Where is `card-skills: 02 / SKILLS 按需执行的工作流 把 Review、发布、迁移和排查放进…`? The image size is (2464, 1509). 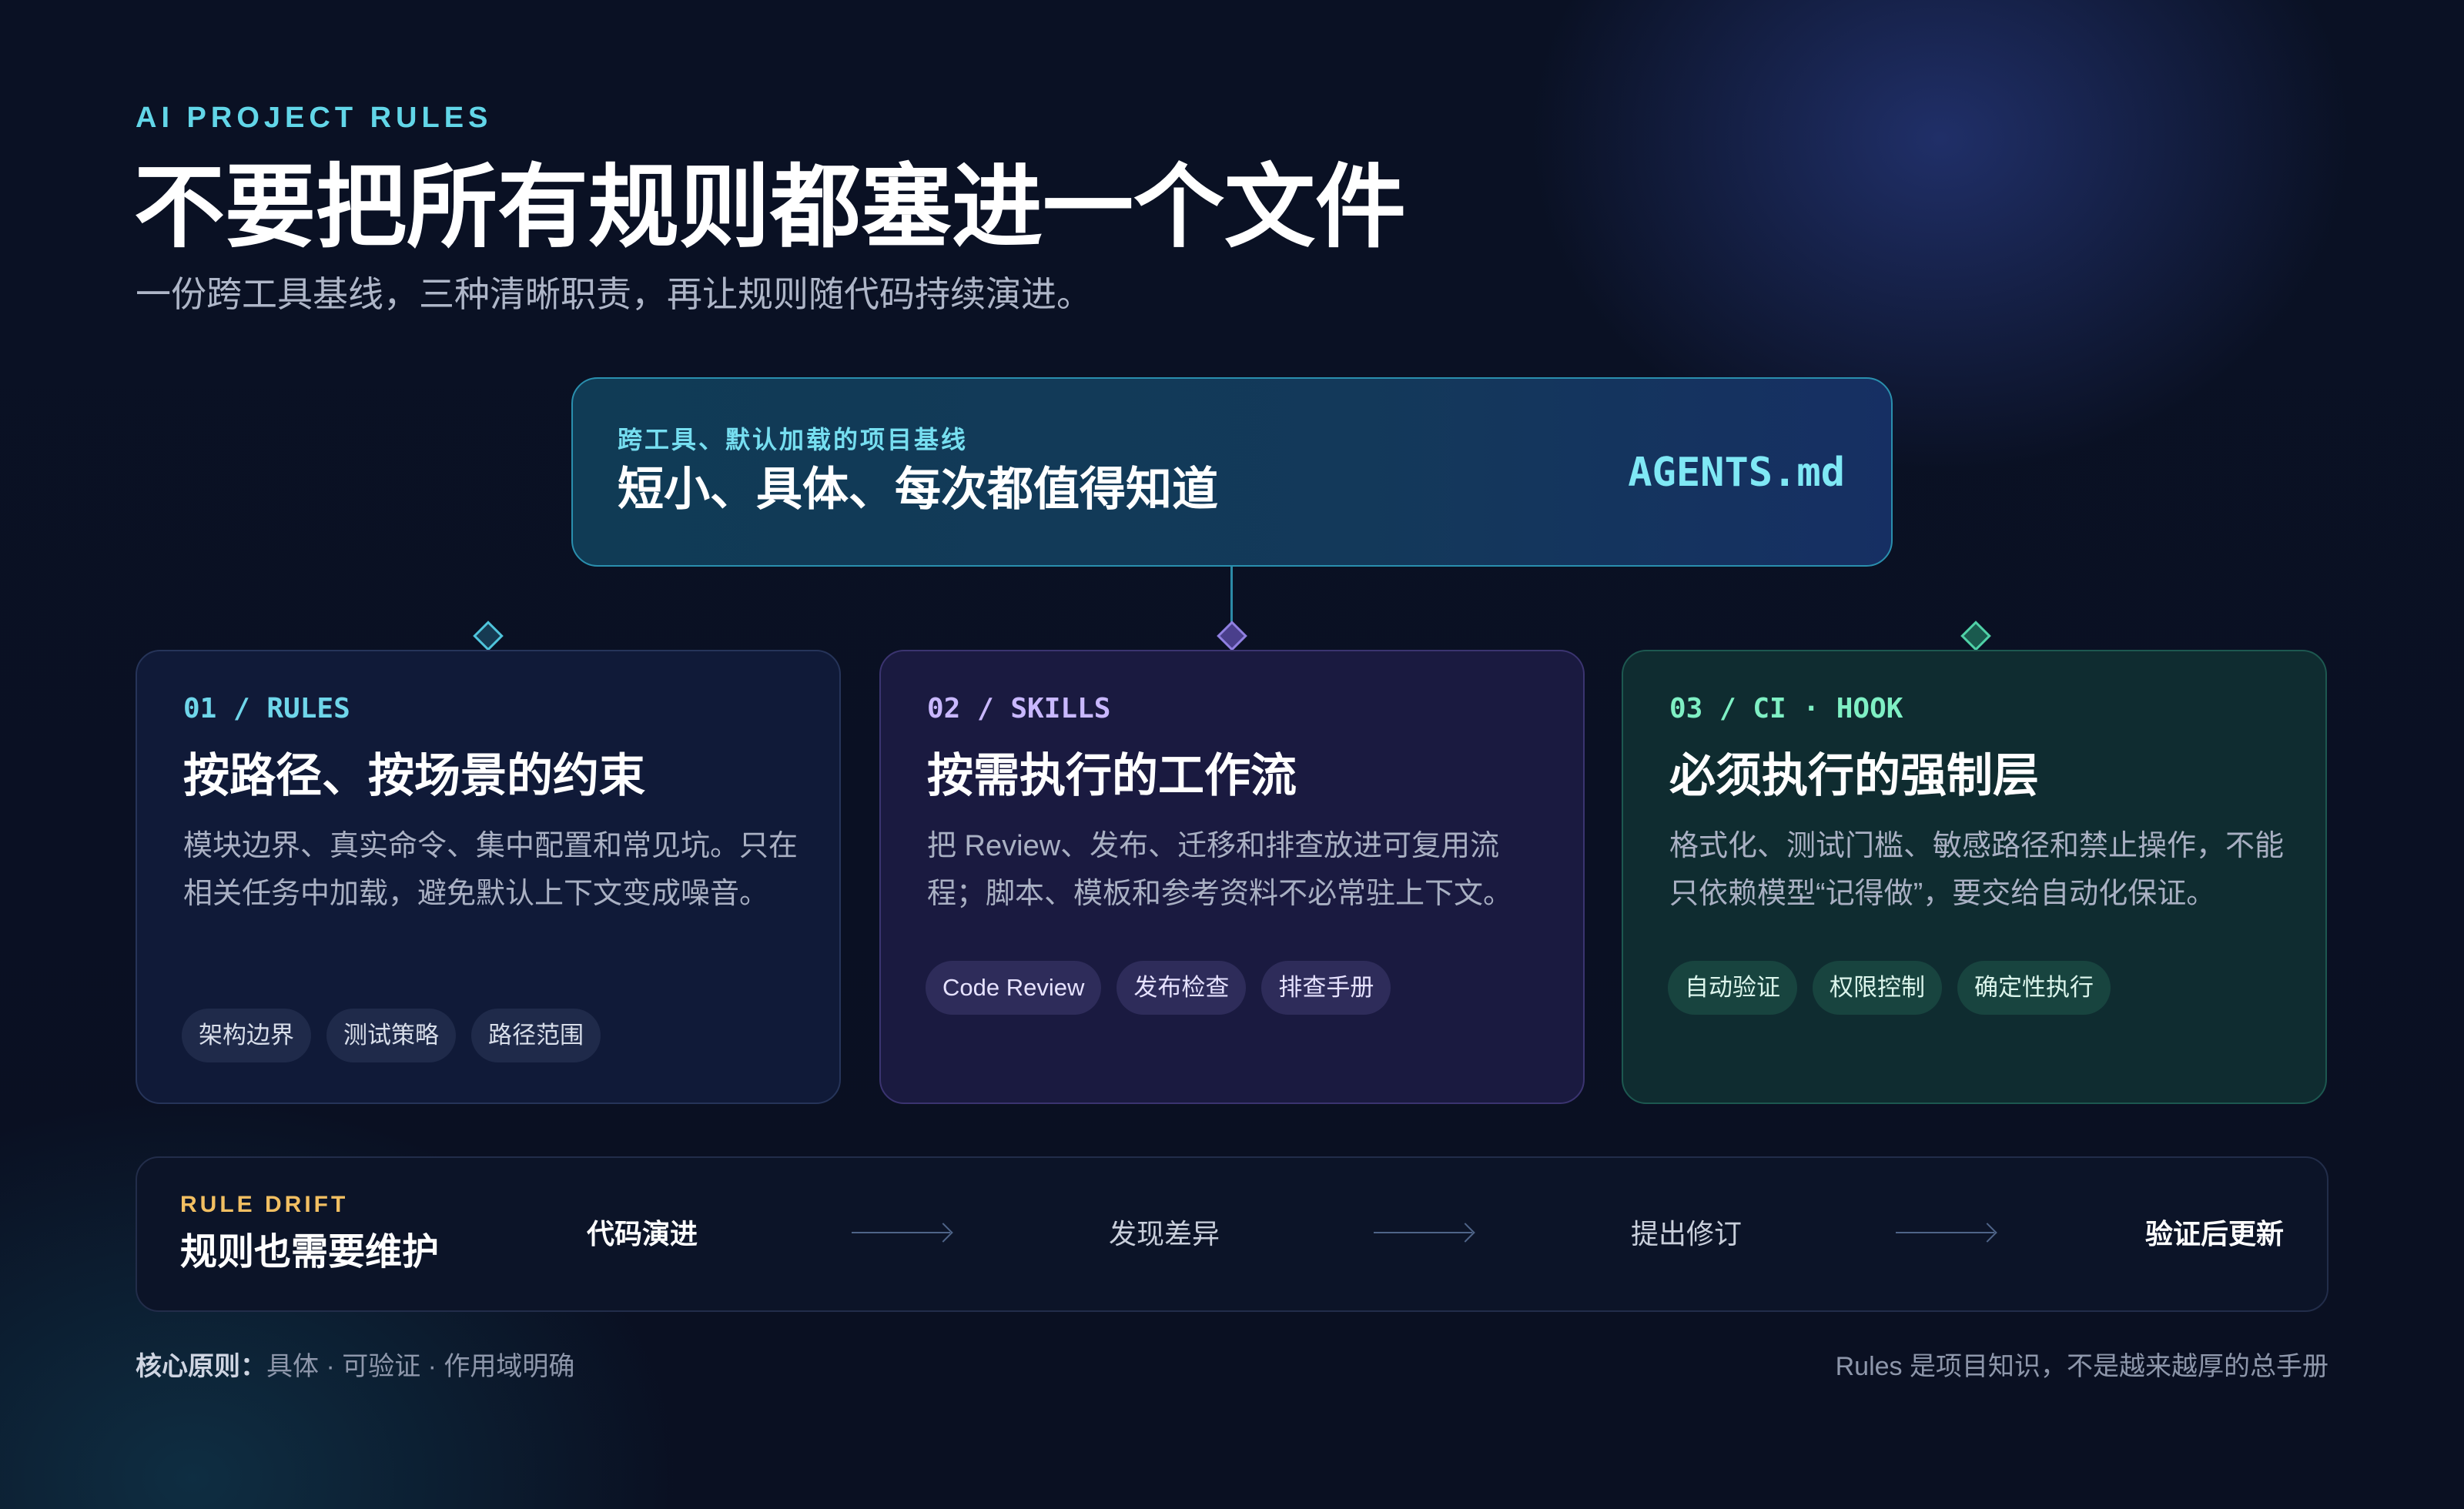 card-skills: 02 / SKILLS 按需执行的工作流 把 Review、发布、迁移和排查放进… is located at coordinates (1232, 877).